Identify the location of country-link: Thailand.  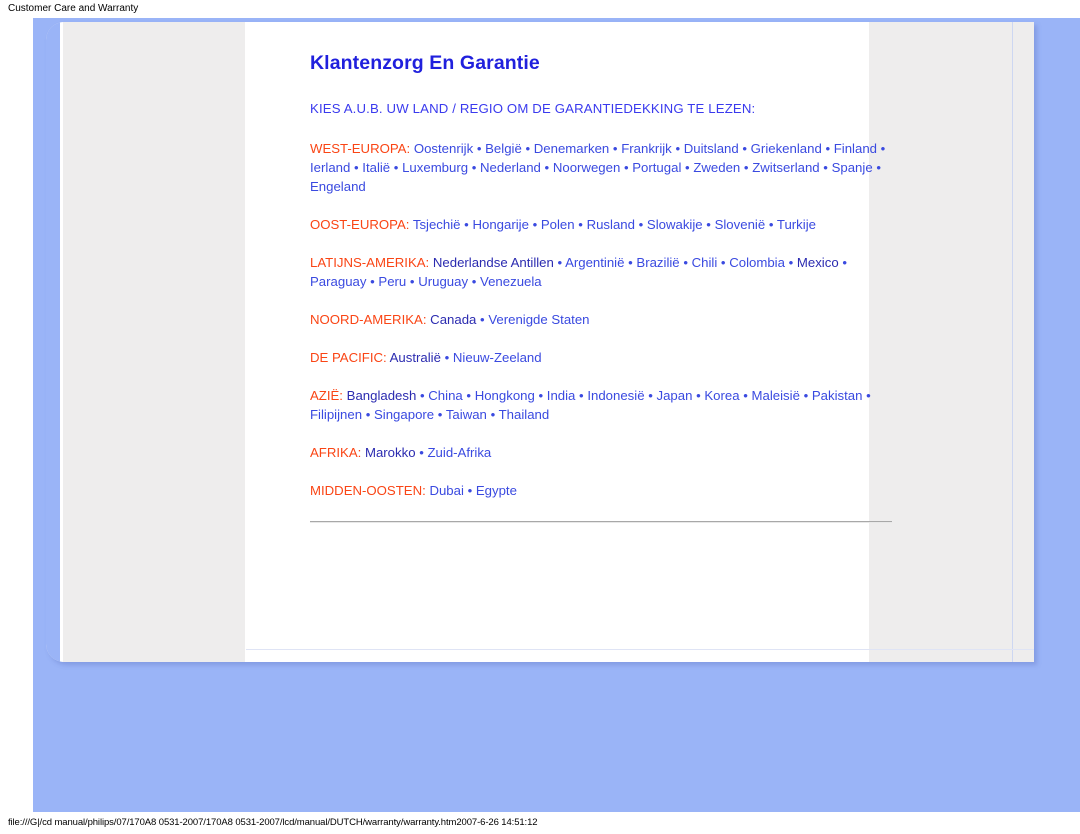
(524, 414).